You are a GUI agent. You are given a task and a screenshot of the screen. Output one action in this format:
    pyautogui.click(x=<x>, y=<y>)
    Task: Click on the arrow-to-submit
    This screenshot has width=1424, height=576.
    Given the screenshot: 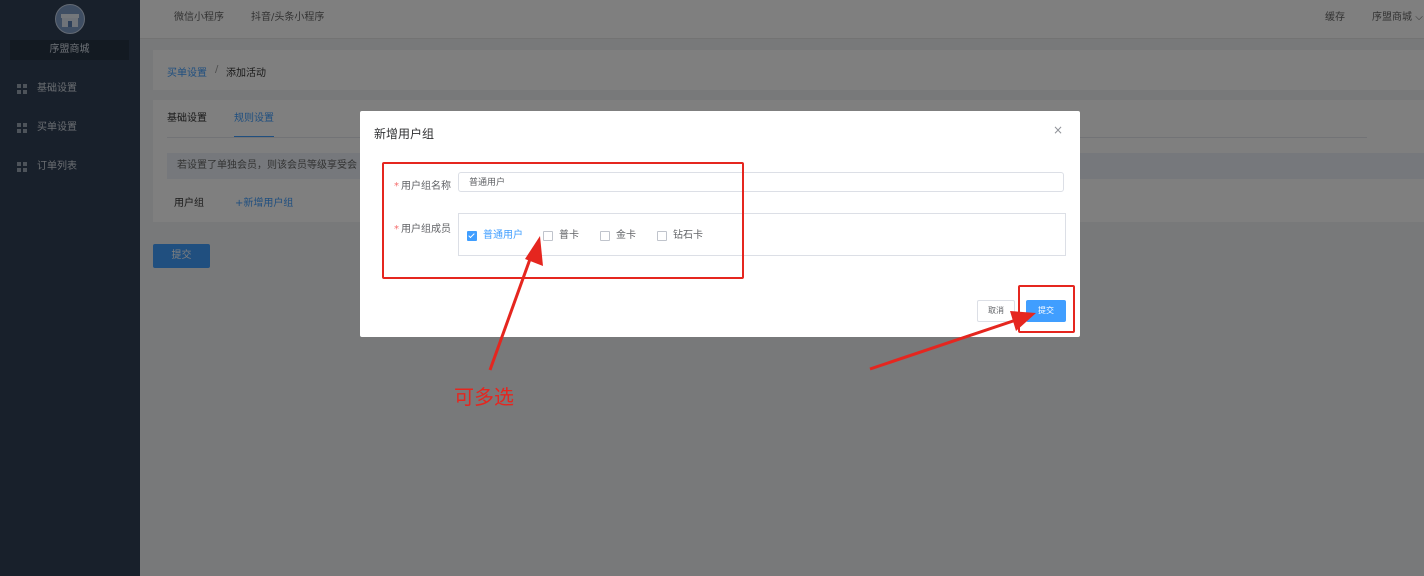 What is the action you would take?
    pyautogui.click(x=946, y=343)
    